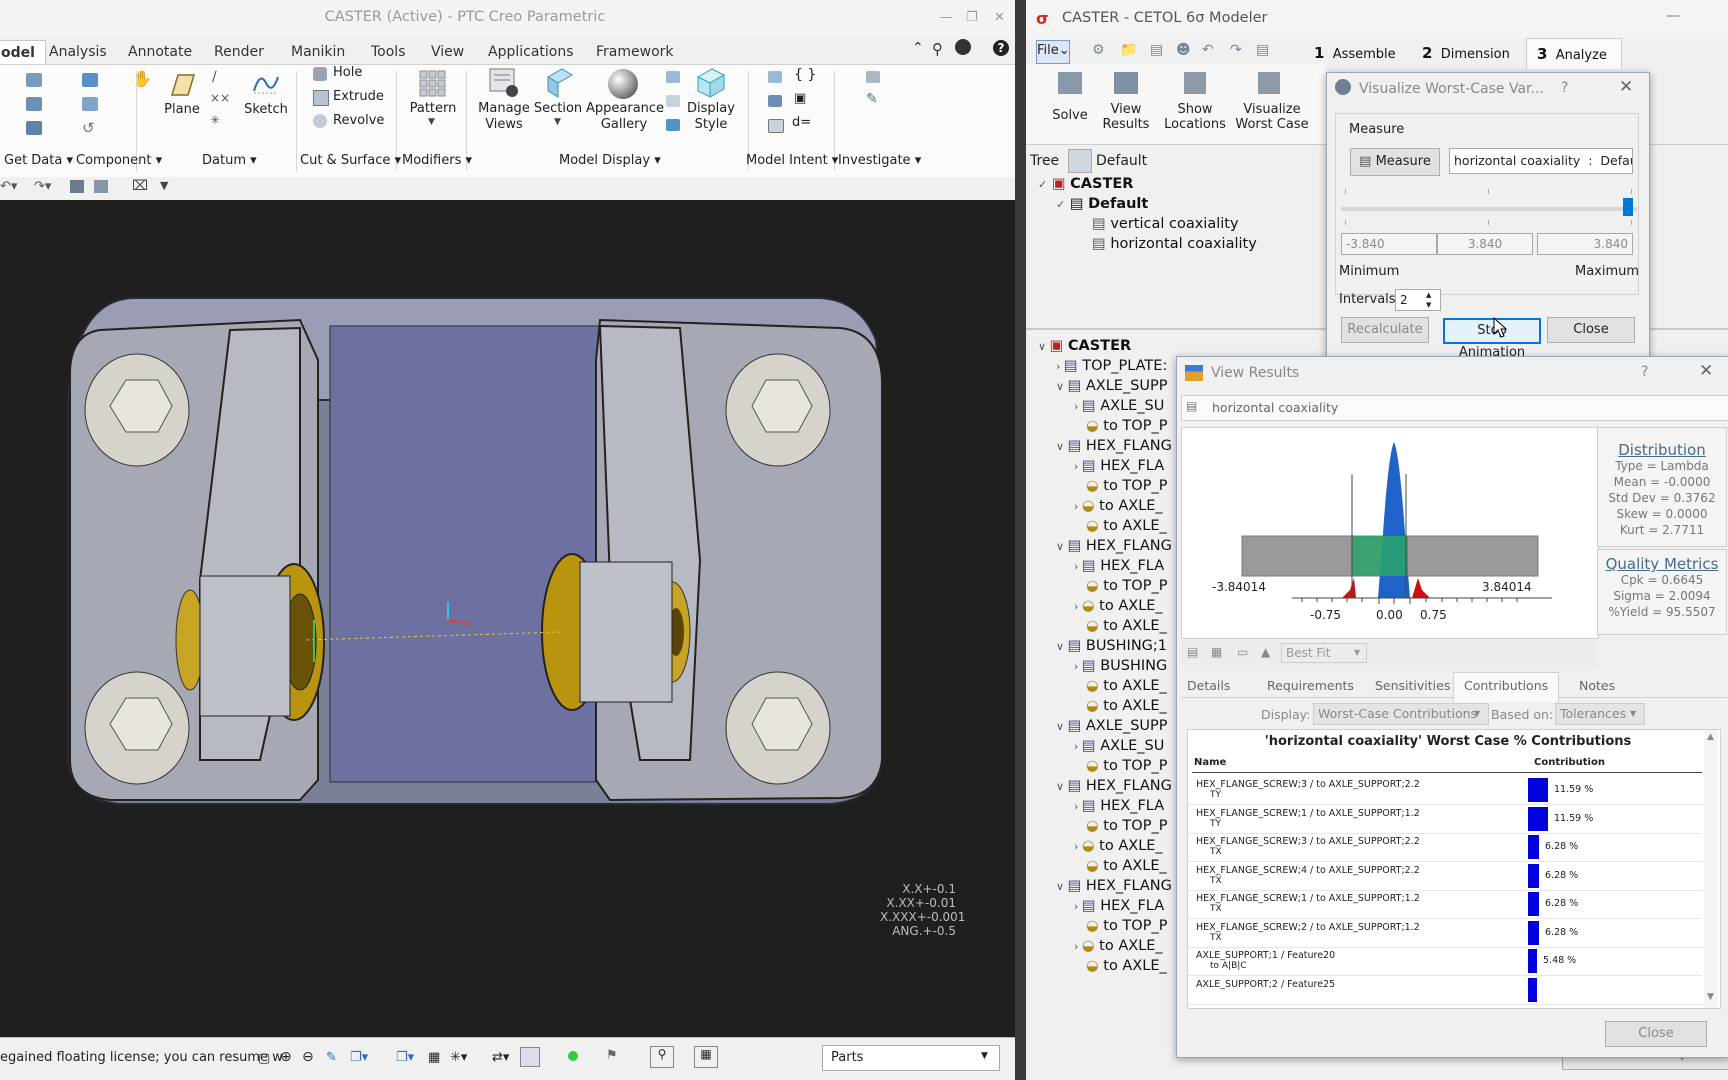 This screenshot has width=1728, height=1080. I want to click on table-row: AXLE_SUPPORT;2 / Feature25, so click(1445, 990).